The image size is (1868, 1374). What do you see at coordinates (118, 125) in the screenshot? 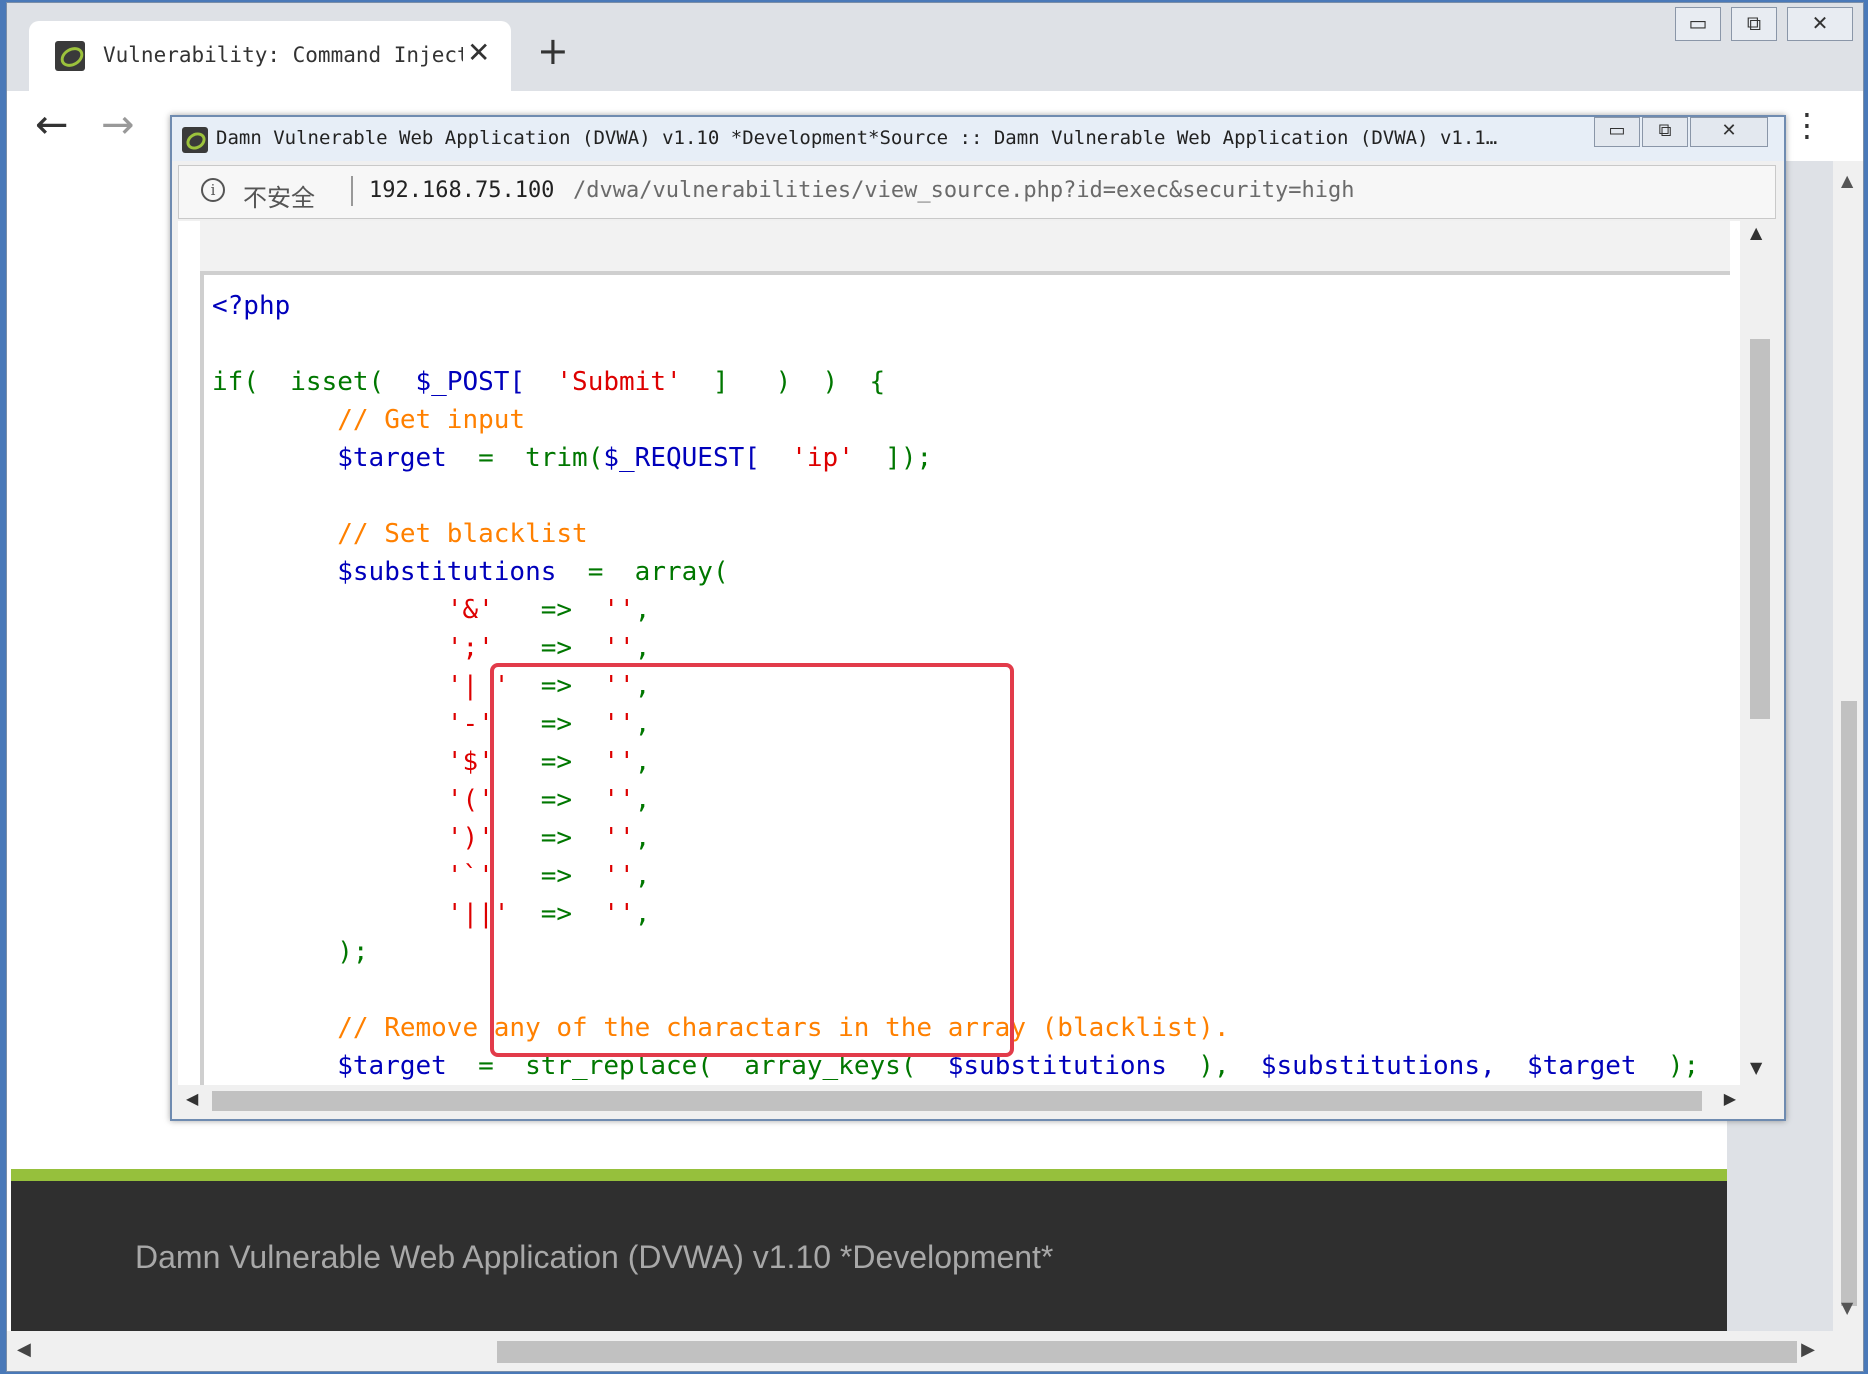
I see `forward-arrow-icon: →` at bounding box center [118, 125].